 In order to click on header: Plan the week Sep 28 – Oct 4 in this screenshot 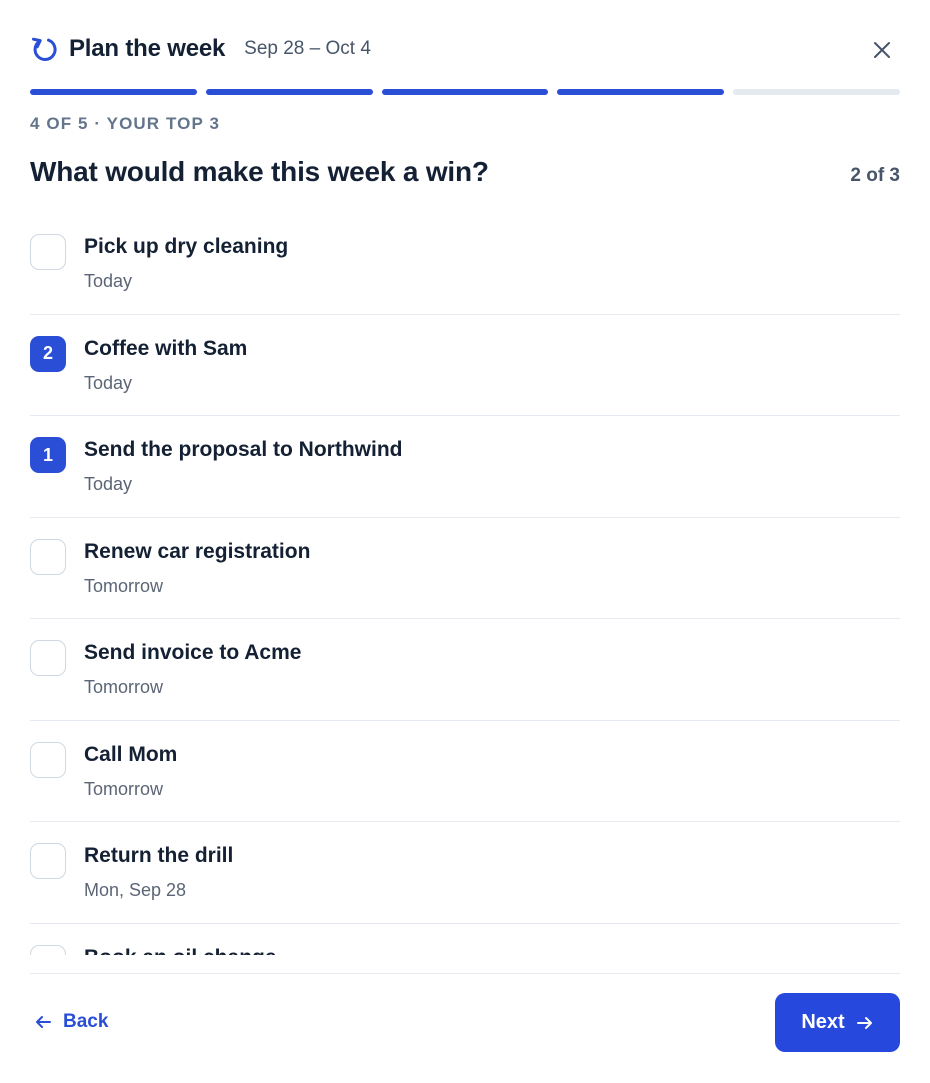, I will do `click(465, 49)`.